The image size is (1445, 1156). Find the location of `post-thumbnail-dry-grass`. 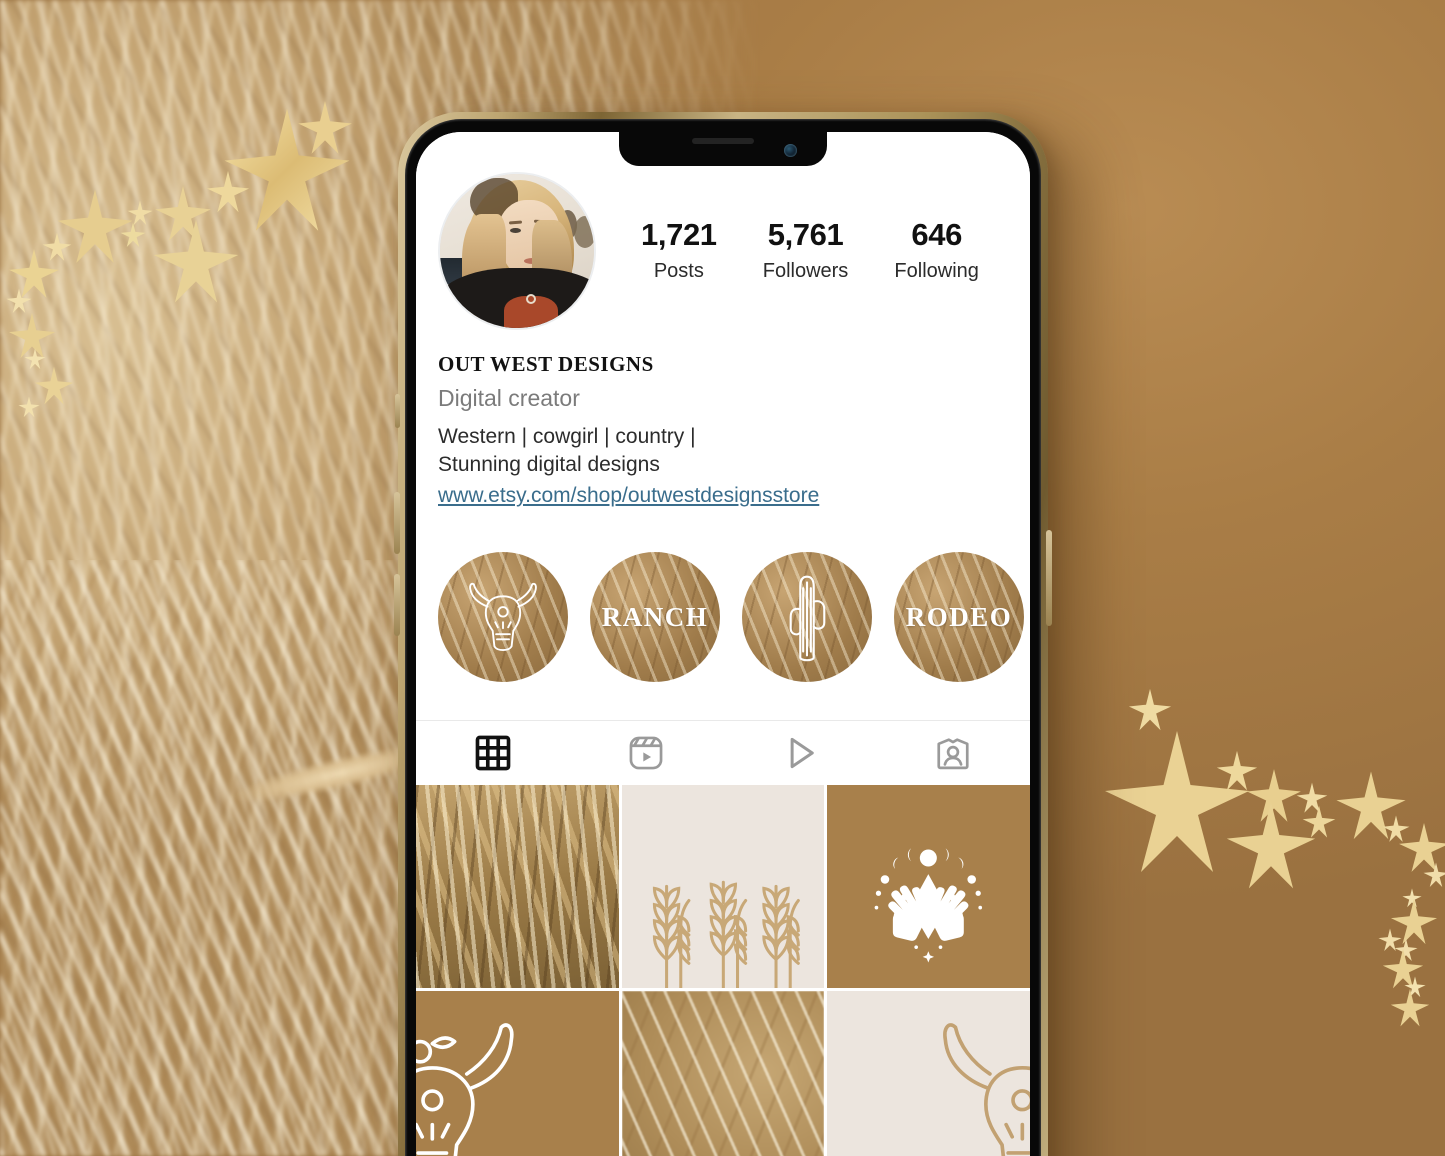

post-thumbnail-dry-grass is located at coordinates (723, 1073).